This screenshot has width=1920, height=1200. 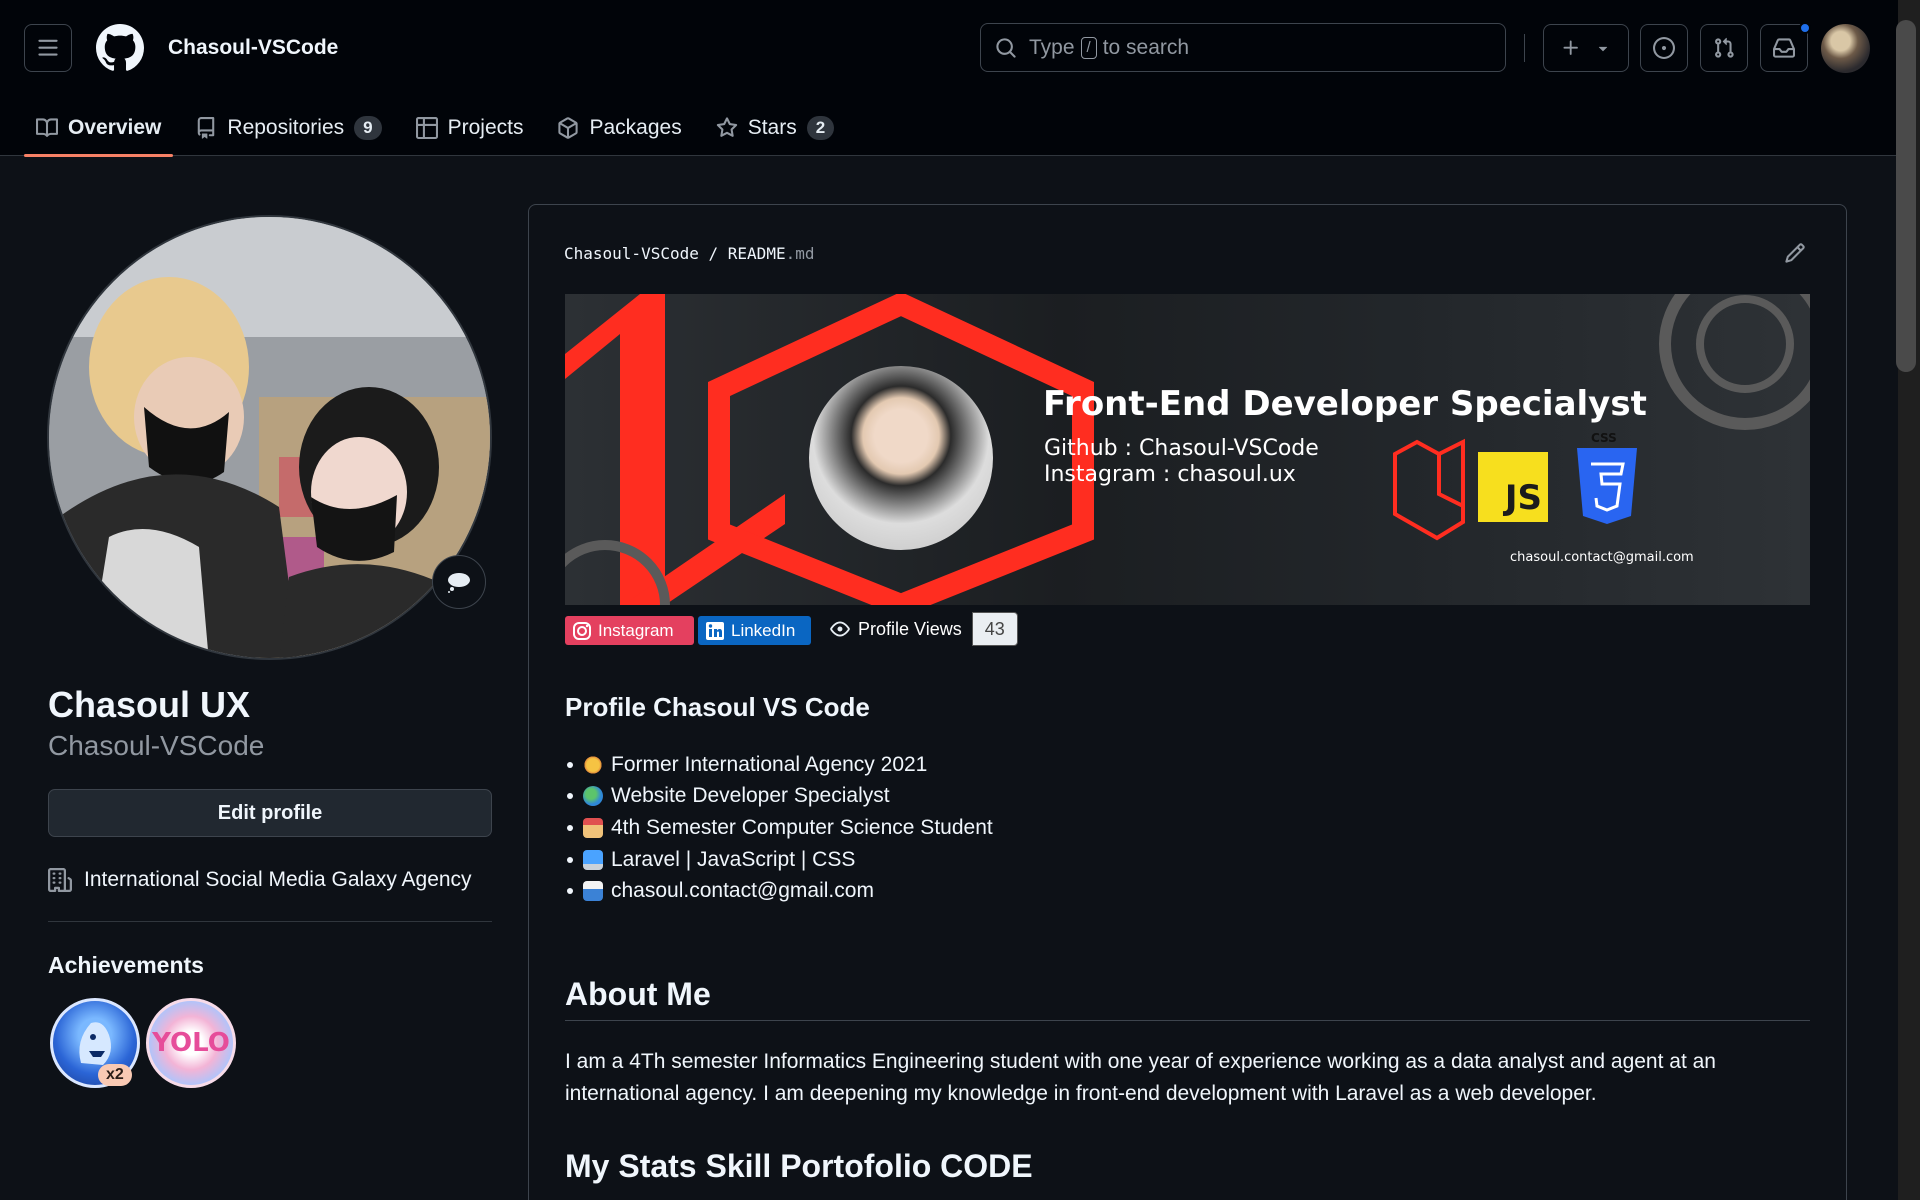 I want to click on profile-avatar, so click(x=269, y=437).